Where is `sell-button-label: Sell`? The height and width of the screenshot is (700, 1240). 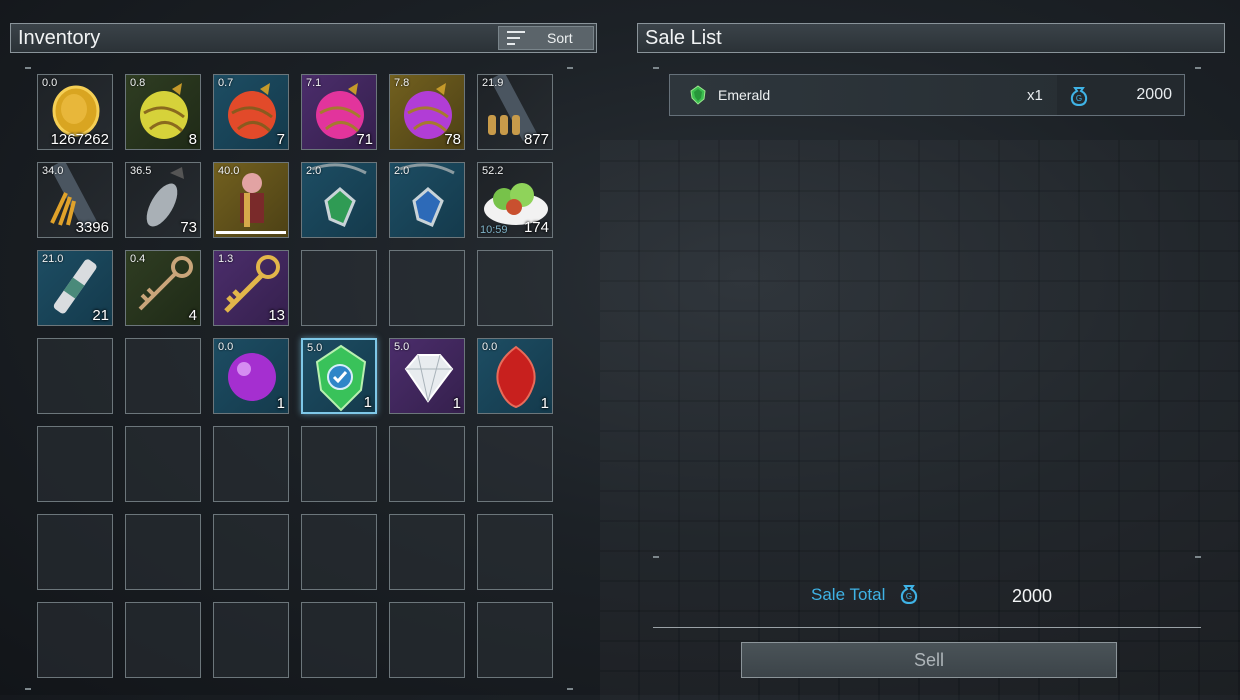
sell-button-label: Sell is located at coordinates (928, 659).